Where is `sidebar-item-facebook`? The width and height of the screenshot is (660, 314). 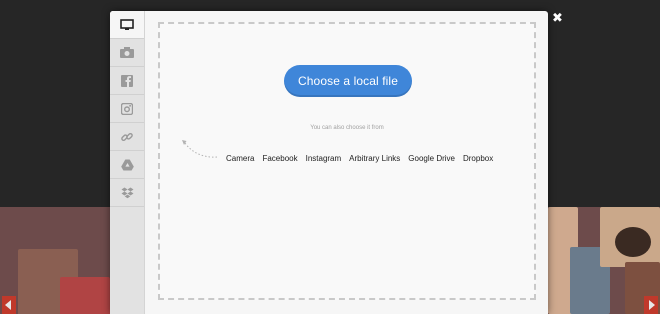 sidebar-item-facebook is located at coordinates (127, 81).